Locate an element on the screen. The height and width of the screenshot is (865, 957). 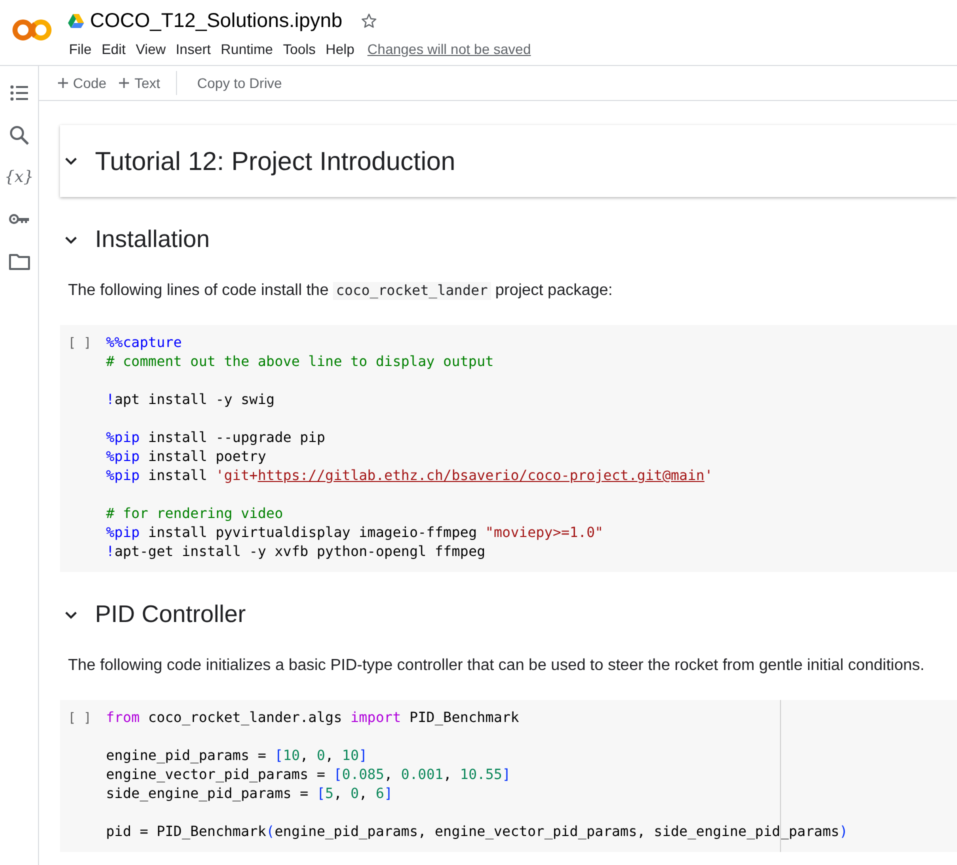
drive-icon is located at coordinates (76, 21).